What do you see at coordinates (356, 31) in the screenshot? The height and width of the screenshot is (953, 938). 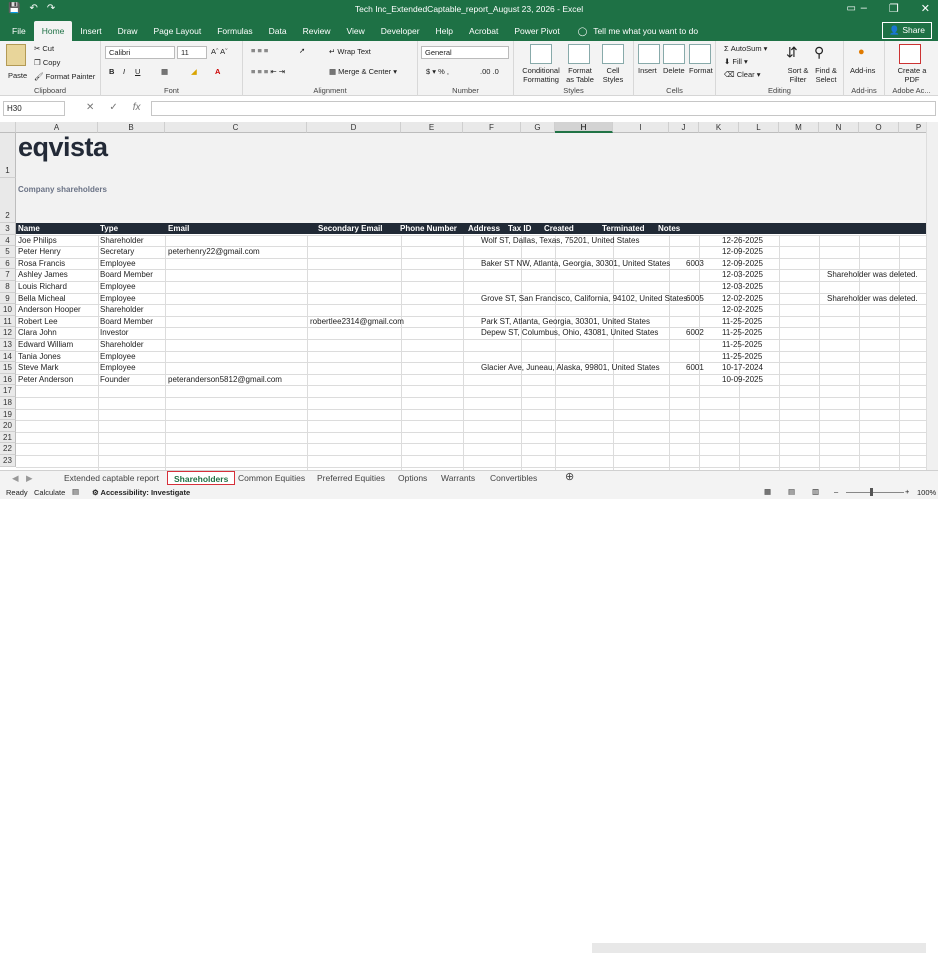 I see `tab-view: View` at bounding box center [356, 31].